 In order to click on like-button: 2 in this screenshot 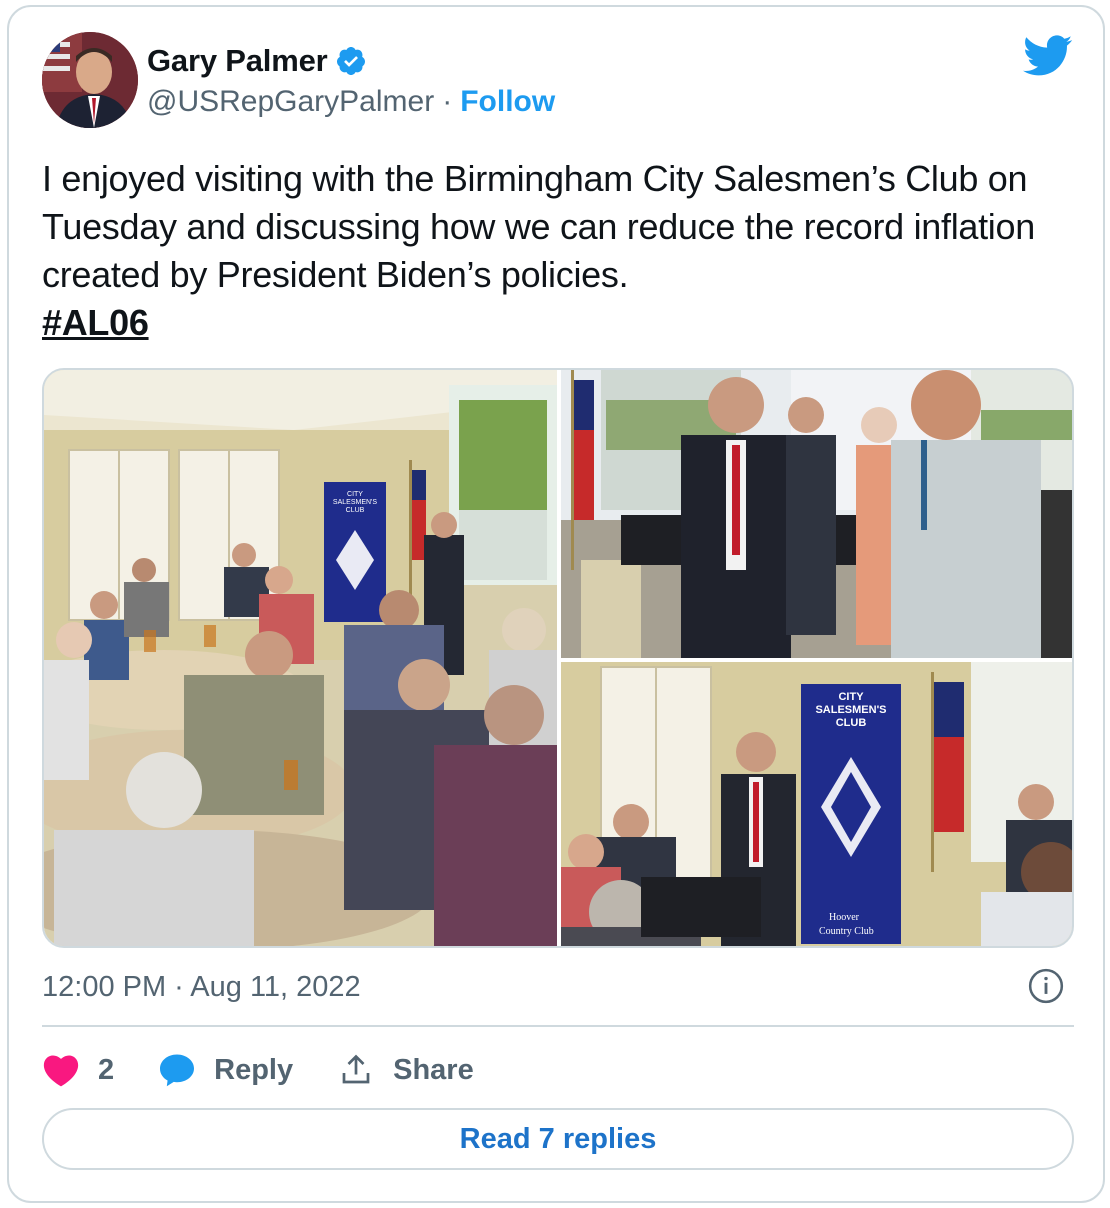, I will do `click(78, 1070)`.